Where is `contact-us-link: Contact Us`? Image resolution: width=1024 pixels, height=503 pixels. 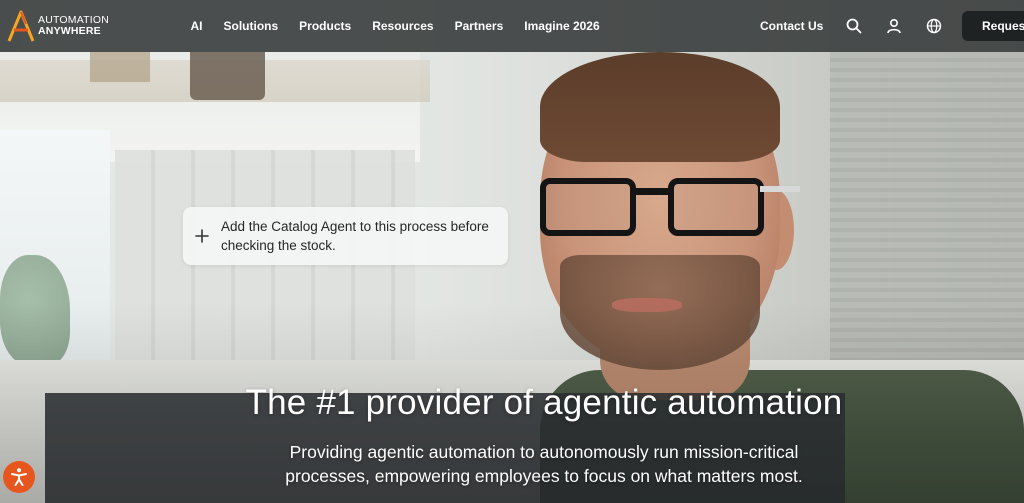 contact-us-link: Contact Us is located at coordinates (791, 26).